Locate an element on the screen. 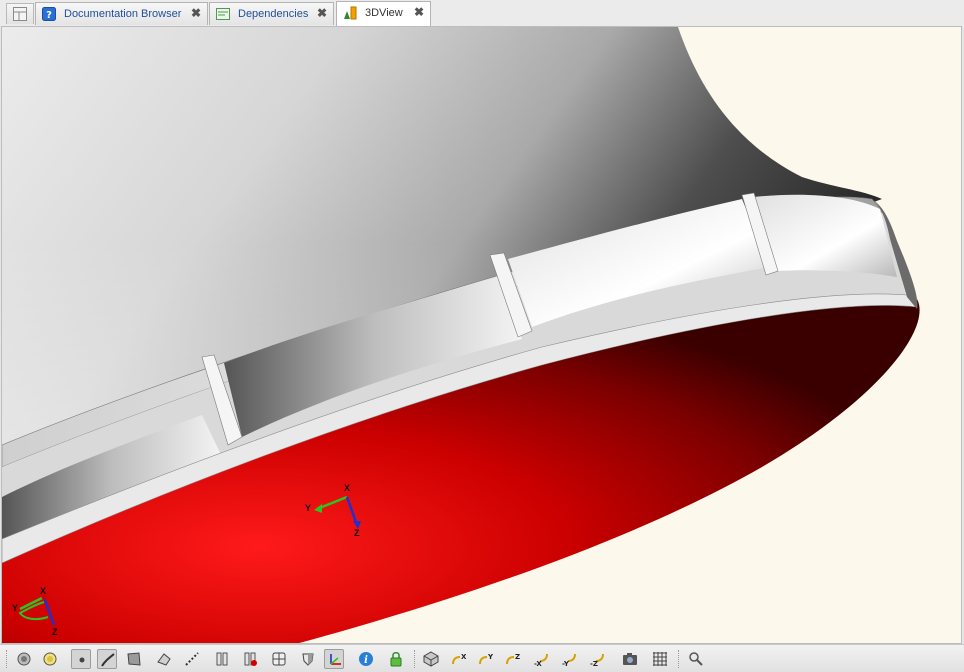 Image resolution: width=964 pixels, height=672 pixels. camera-icon is located at coordinates (630, 659).